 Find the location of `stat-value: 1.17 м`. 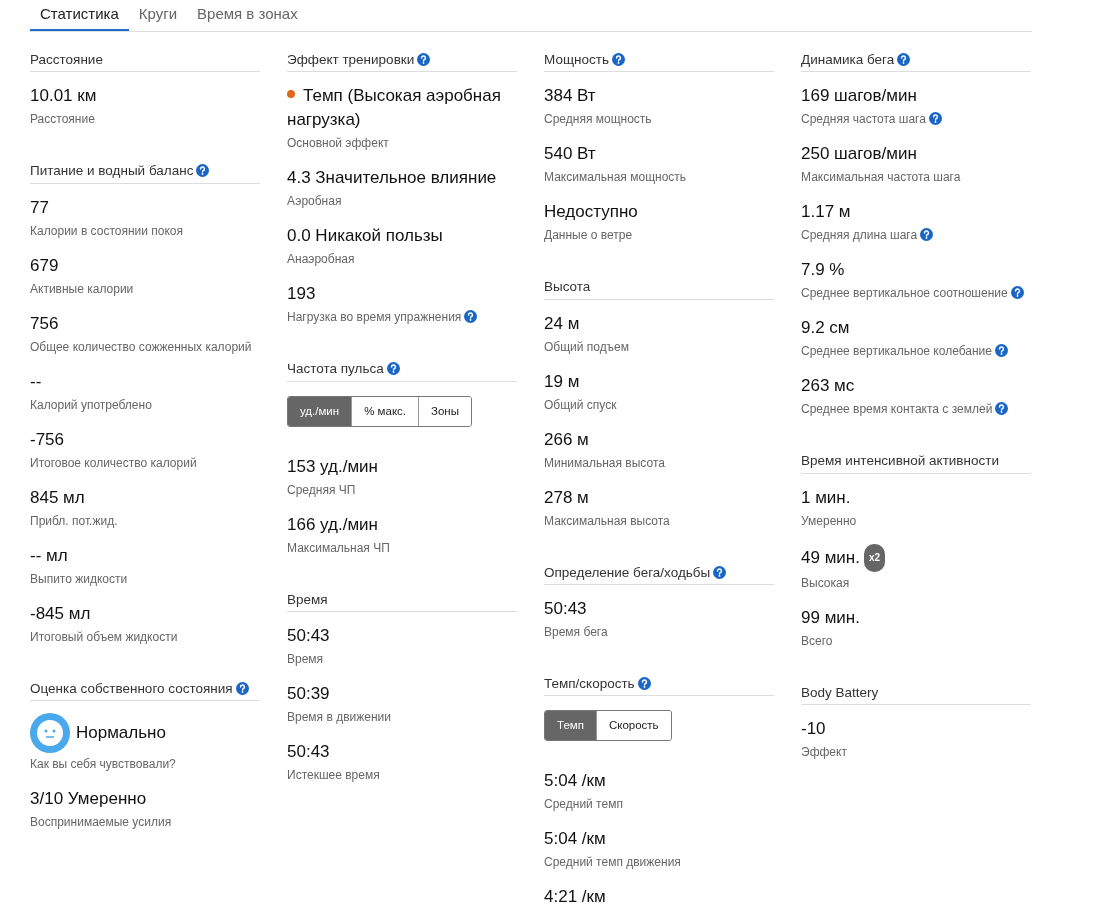

stat-value: 1.17 м is located at coordinates (826, 212).